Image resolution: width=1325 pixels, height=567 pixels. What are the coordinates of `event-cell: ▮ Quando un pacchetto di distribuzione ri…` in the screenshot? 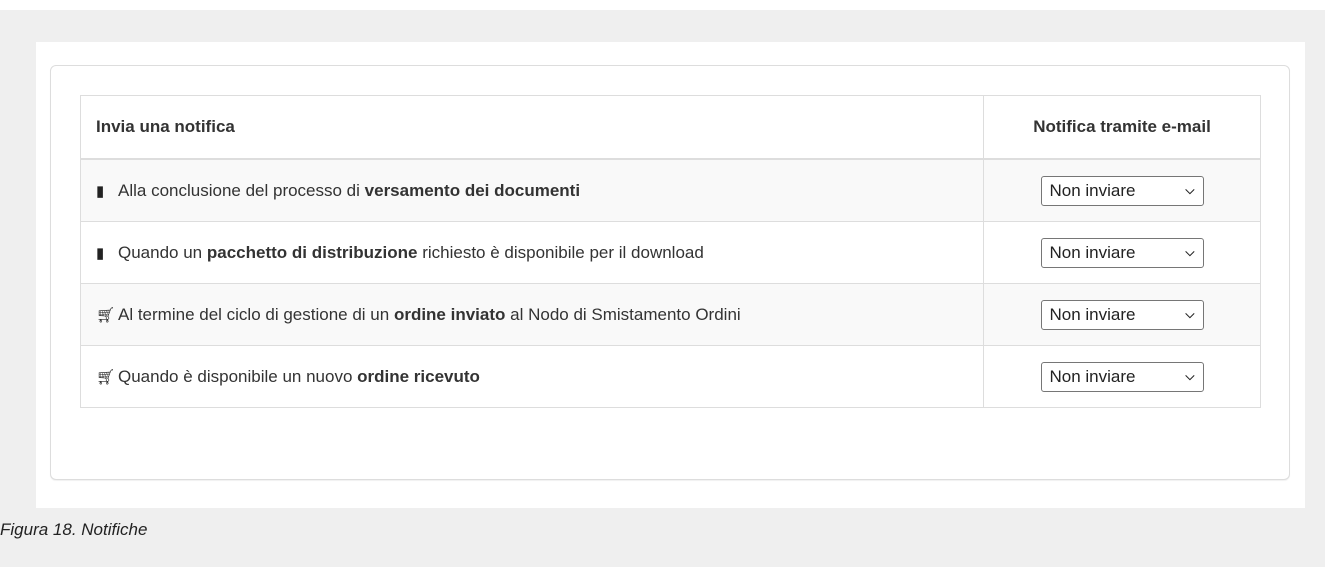 It's located at (532, 252).